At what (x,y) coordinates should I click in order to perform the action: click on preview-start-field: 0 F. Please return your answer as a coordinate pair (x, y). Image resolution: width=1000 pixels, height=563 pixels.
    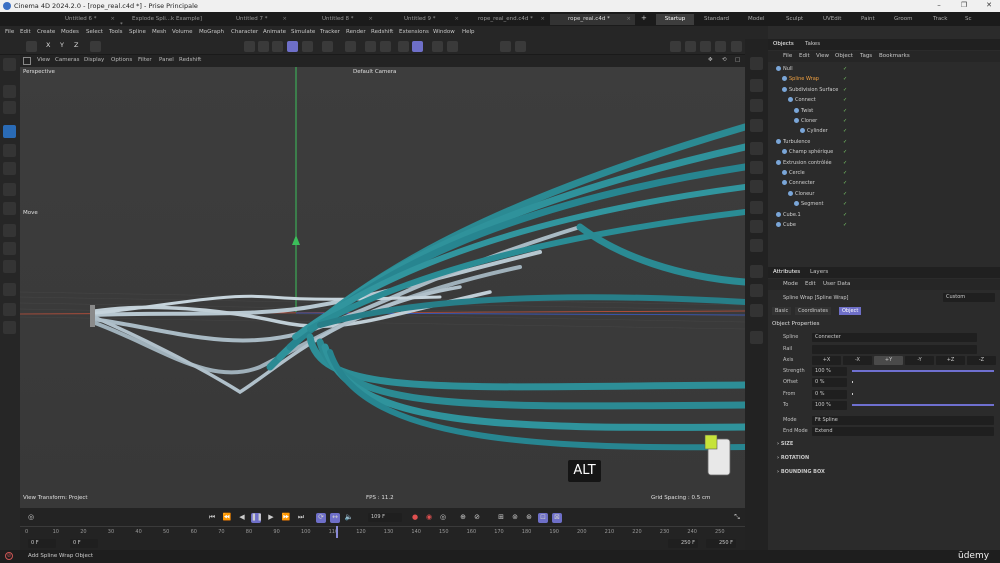
    Looking at the image, I should click on (84, 543).